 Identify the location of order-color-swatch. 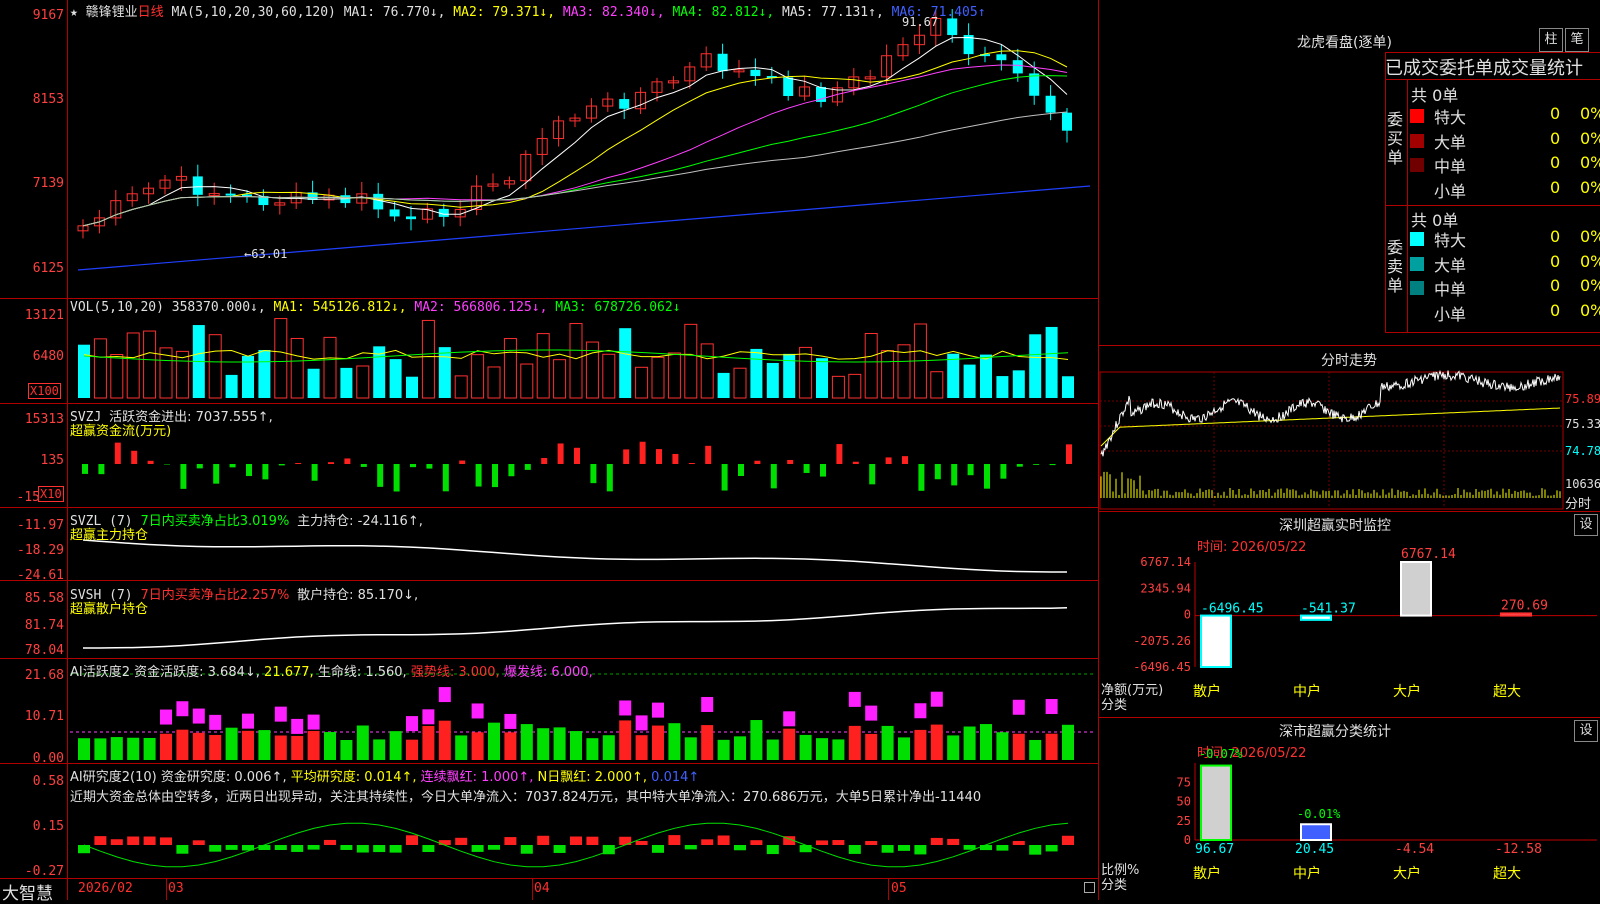
(1417, 116).